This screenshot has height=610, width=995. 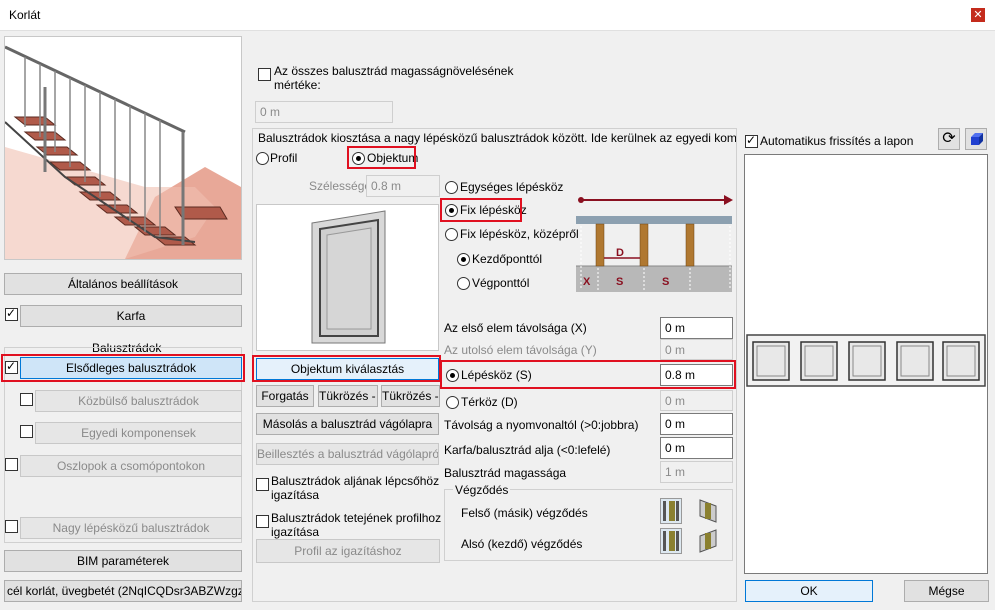 I want to click on spacing-diagram: D X S S, so click(x=655, y=241).